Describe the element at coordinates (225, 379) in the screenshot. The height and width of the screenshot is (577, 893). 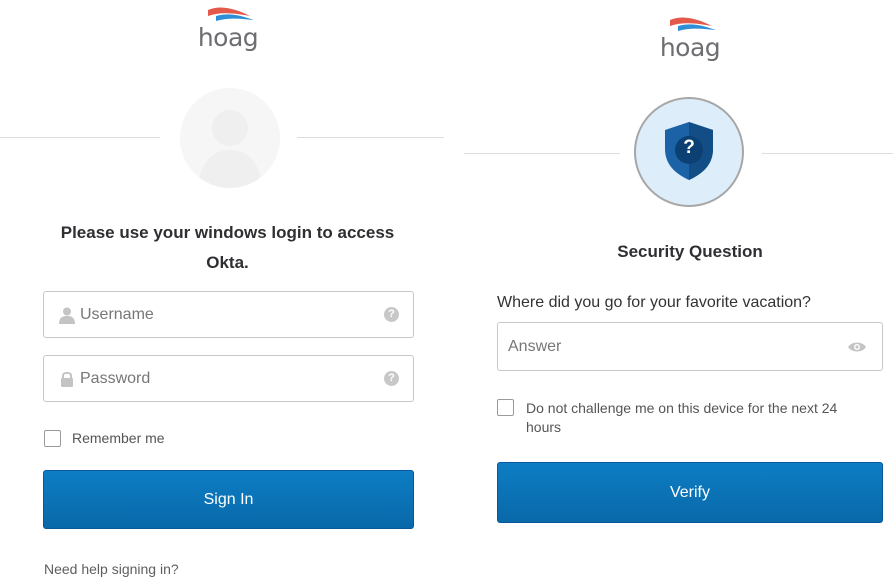
I see `password-input` at that location.